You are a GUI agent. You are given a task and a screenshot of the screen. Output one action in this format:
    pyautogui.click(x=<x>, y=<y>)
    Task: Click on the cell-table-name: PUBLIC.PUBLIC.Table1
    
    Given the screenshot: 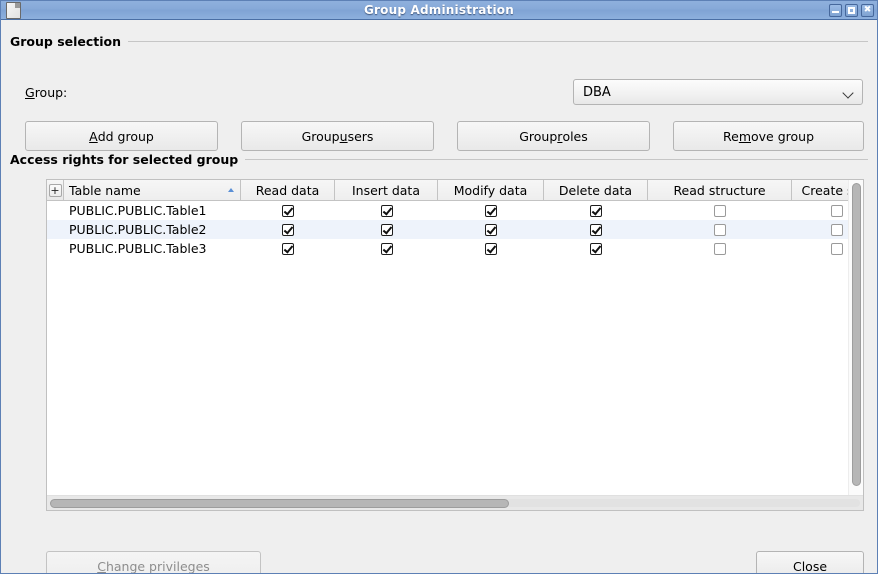 What is the action you would take?
    pyautogui.click(x=138, y=210)
    